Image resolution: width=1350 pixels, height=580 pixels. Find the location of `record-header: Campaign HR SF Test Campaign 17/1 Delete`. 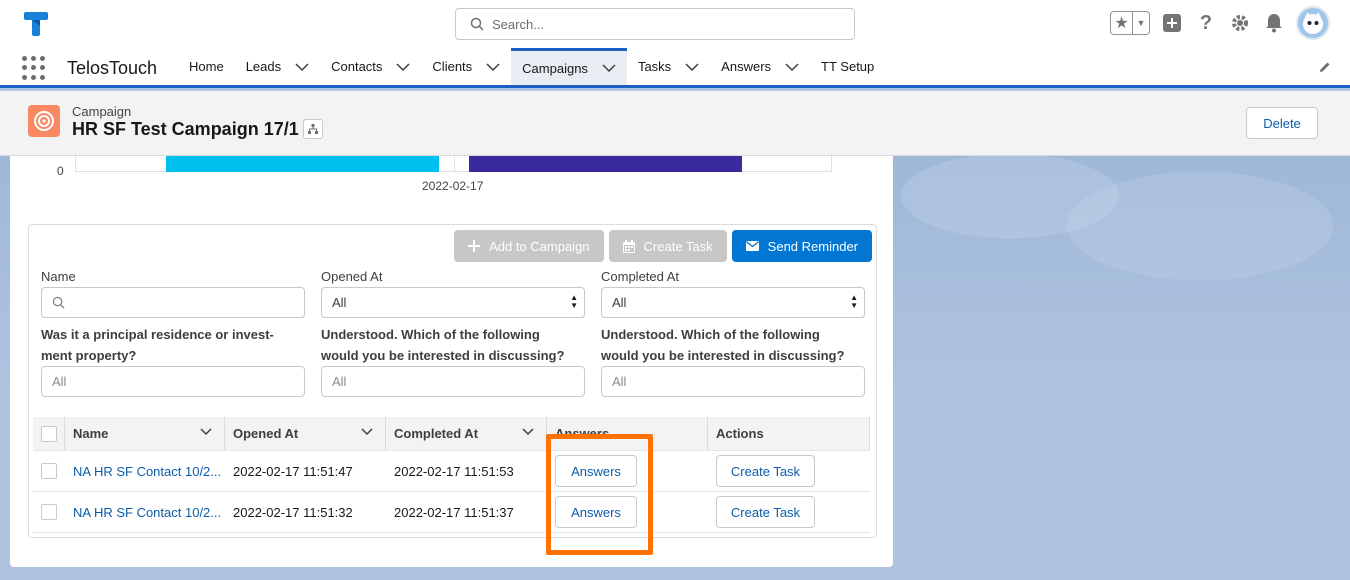

record-header: Campaign HR SF Test Campaign 17/1 Delete is located at coordinates (675, 123).